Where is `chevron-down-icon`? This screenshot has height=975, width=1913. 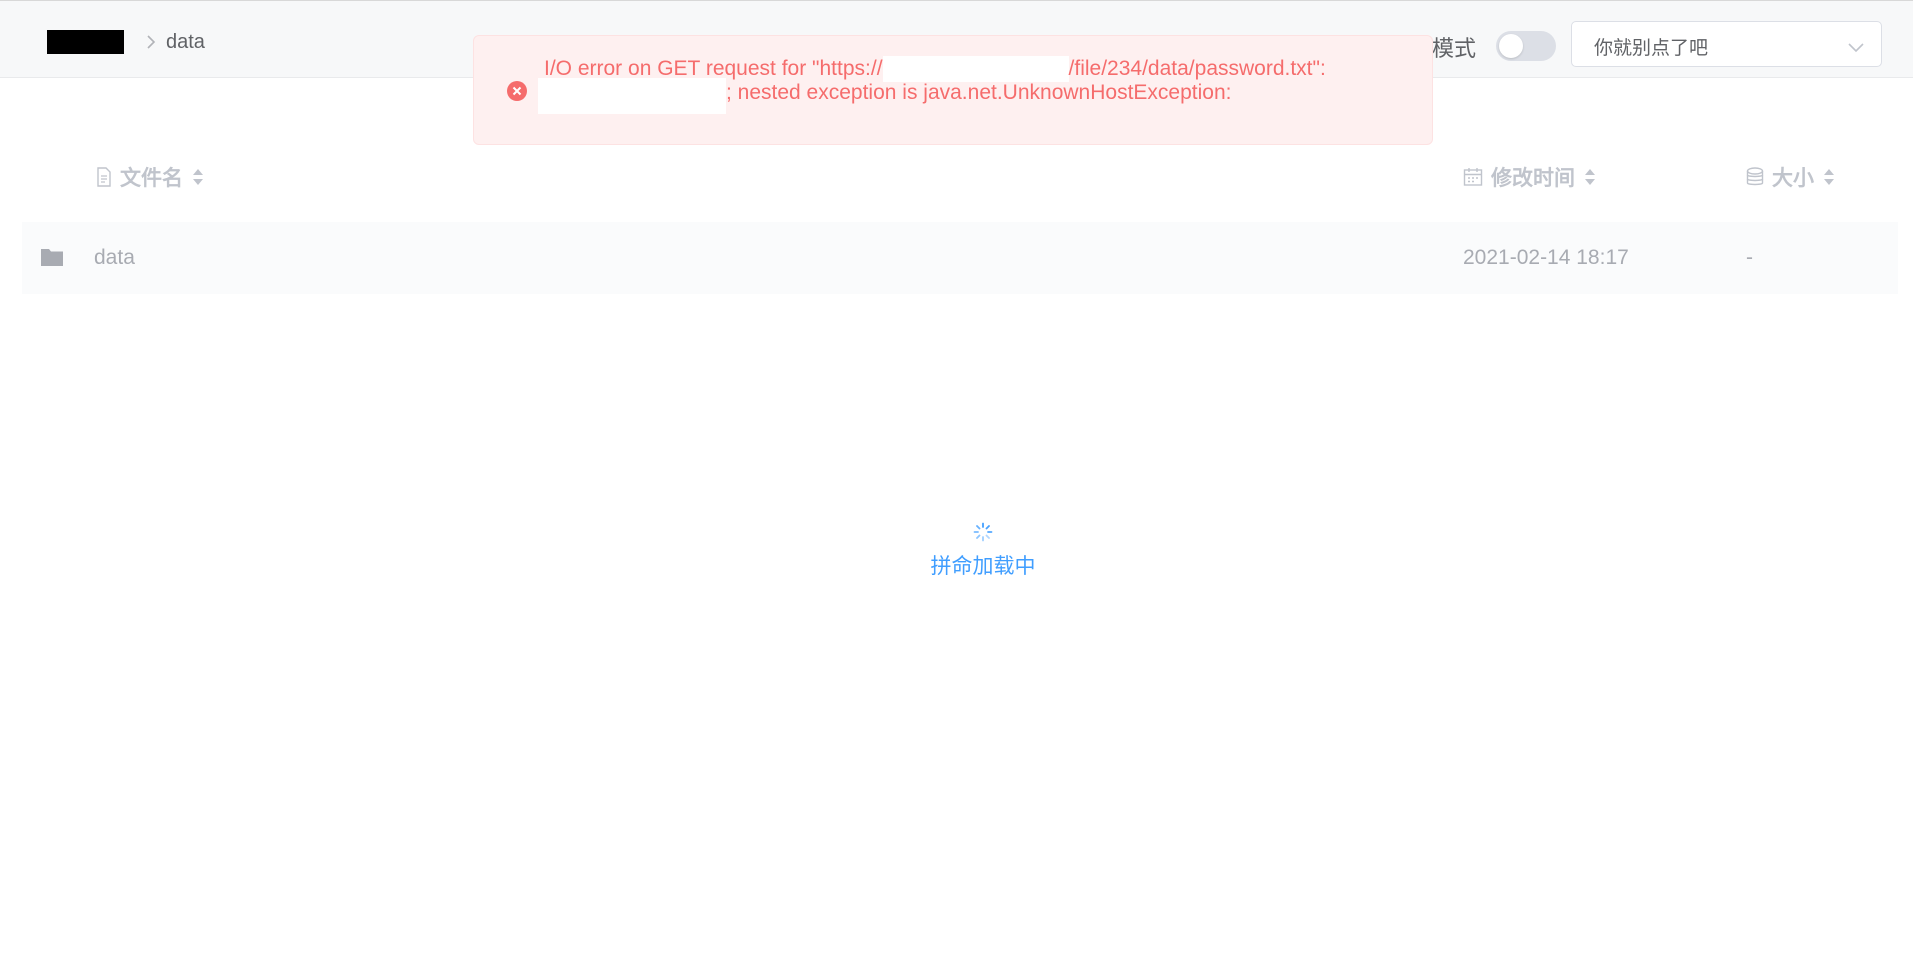
chevron-down-icon is located at coordinates (1856, 47).